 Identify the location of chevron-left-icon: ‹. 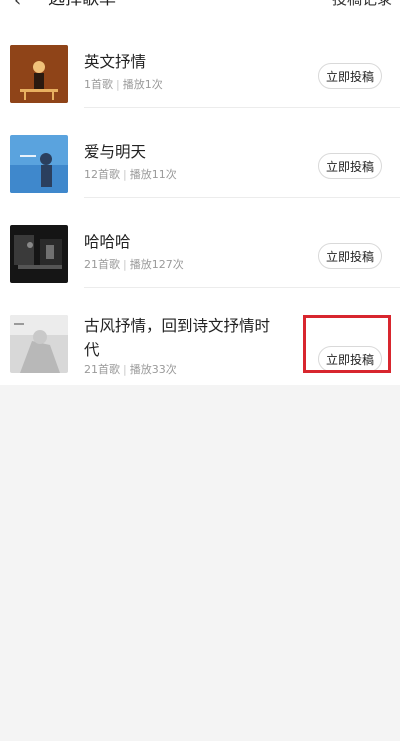
(21, 6).